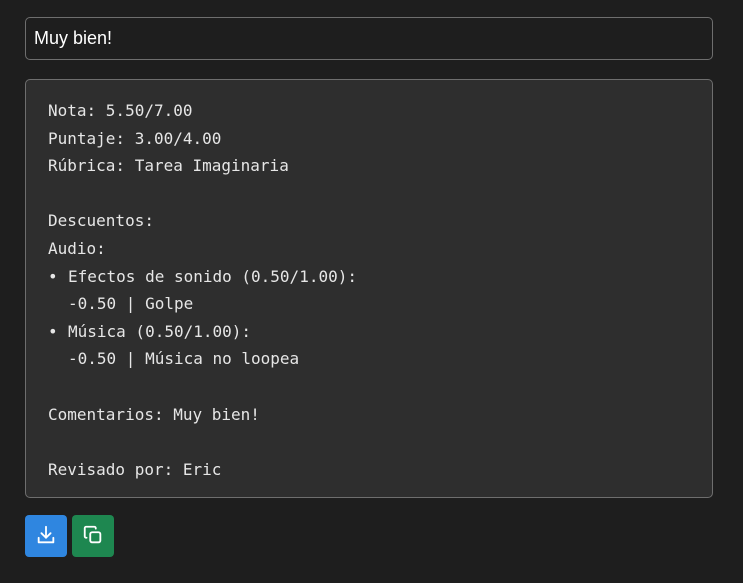  Describe the element at coordinates (131, 304) in the screenshot. I see `deduction-item-detail: -0.50 | Golpe` at that location.